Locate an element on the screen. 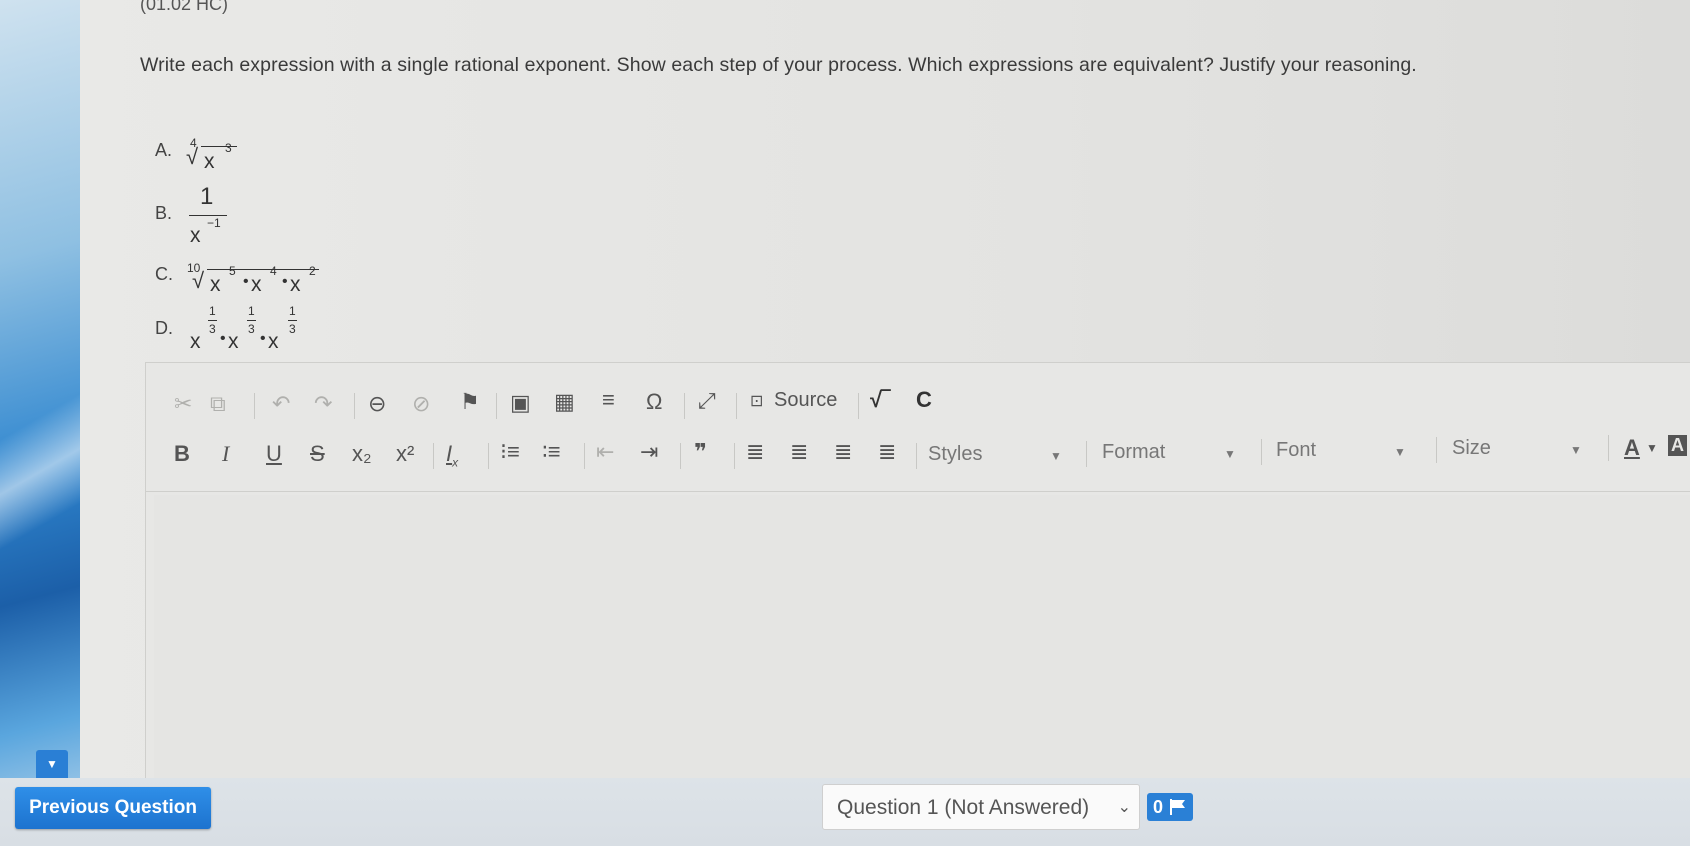 This screenshot has width=1690, height=846. denominator-base: x is located at coordinates (195, 235).